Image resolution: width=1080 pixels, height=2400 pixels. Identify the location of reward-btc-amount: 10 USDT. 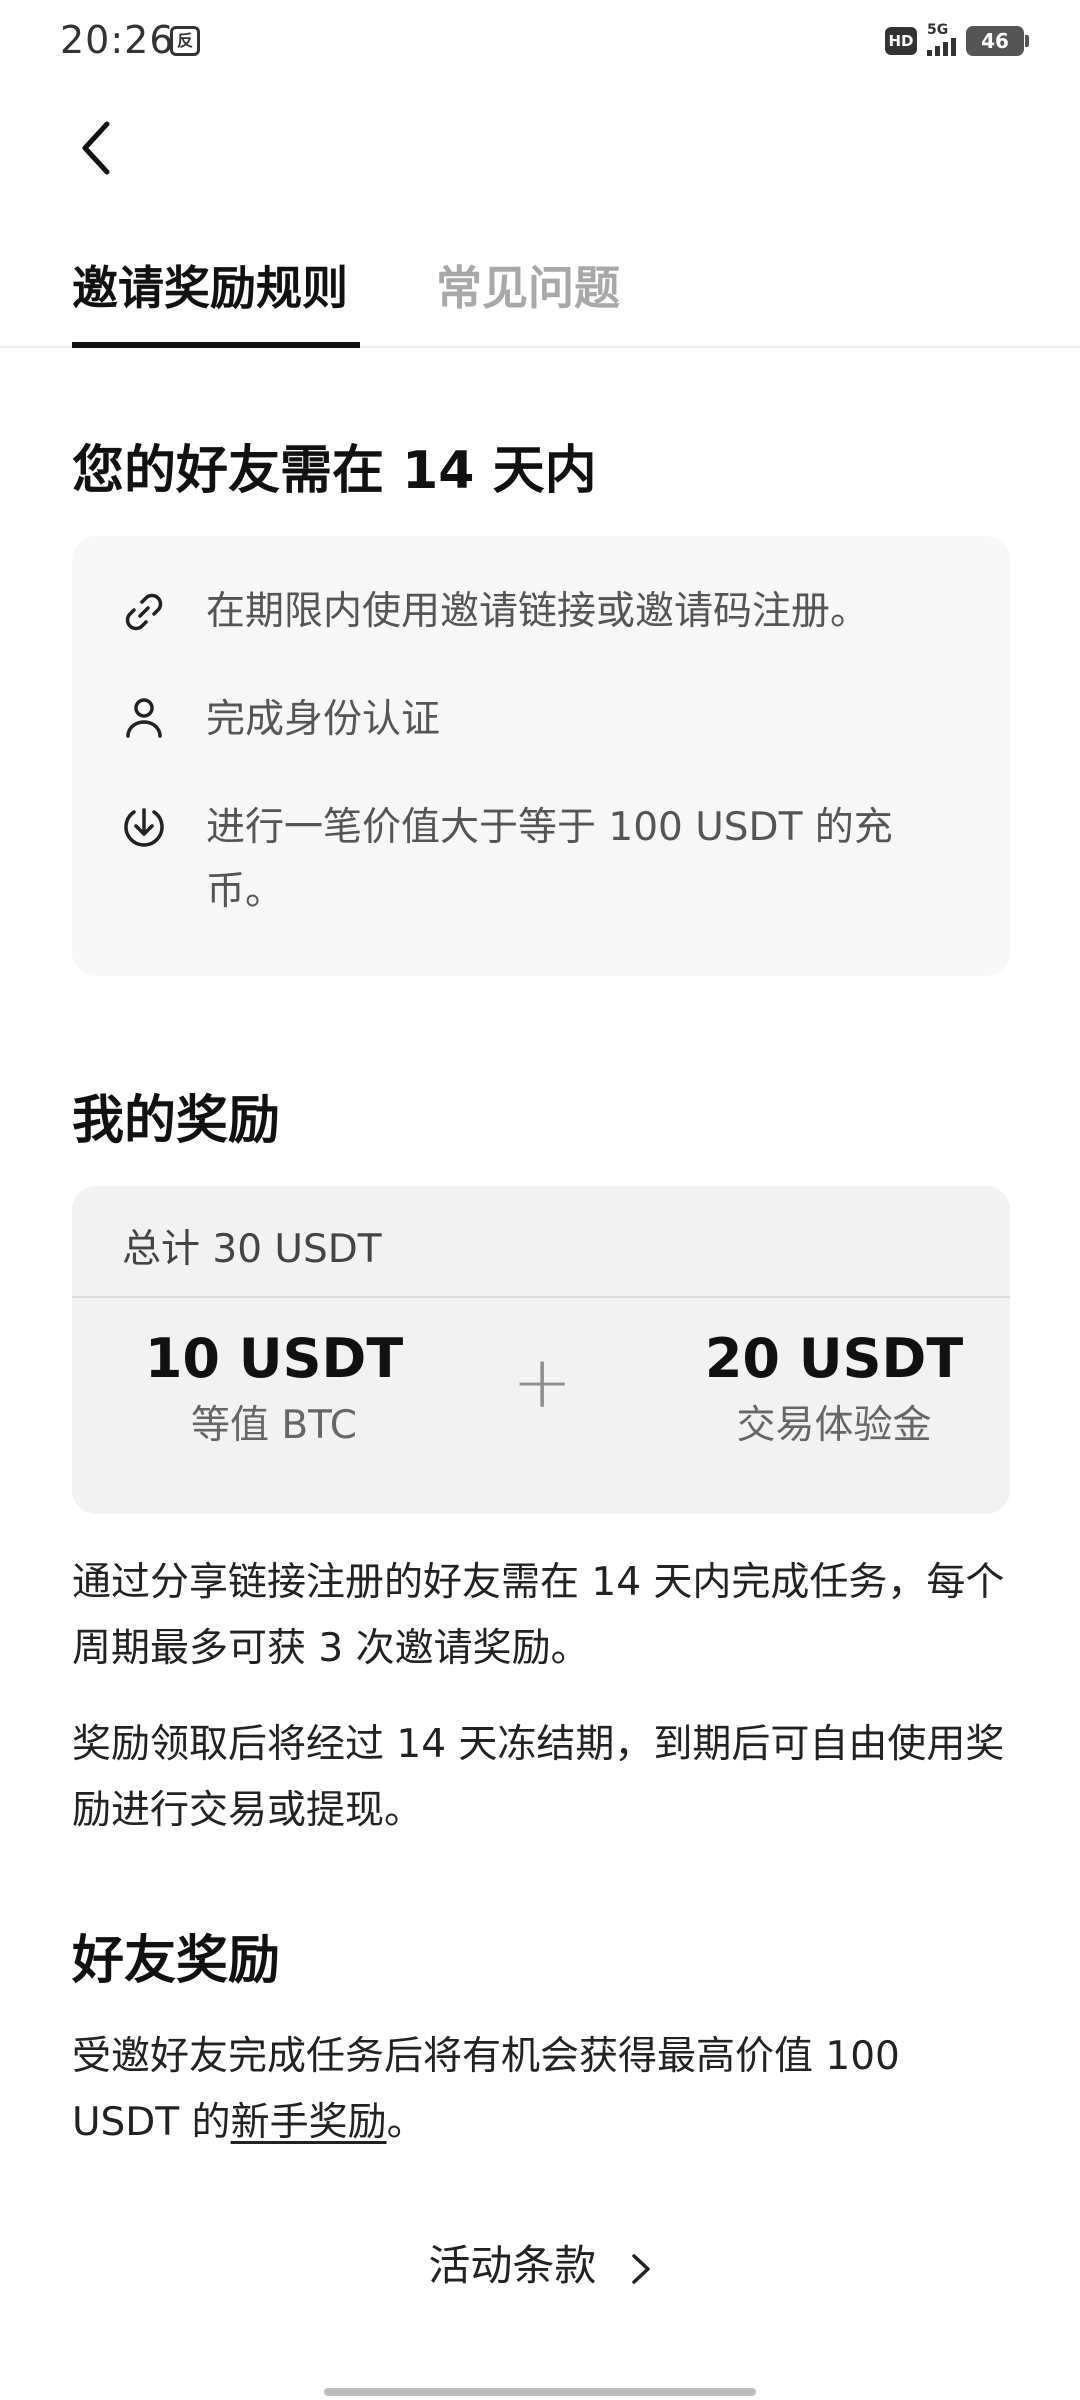
(274, 1358).